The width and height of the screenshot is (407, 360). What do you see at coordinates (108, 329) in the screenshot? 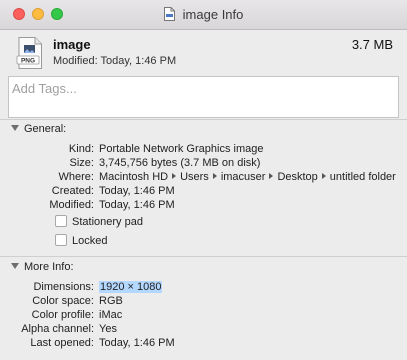
I see `value-alpha-channel: Yes` at bounding box center [108, 329].